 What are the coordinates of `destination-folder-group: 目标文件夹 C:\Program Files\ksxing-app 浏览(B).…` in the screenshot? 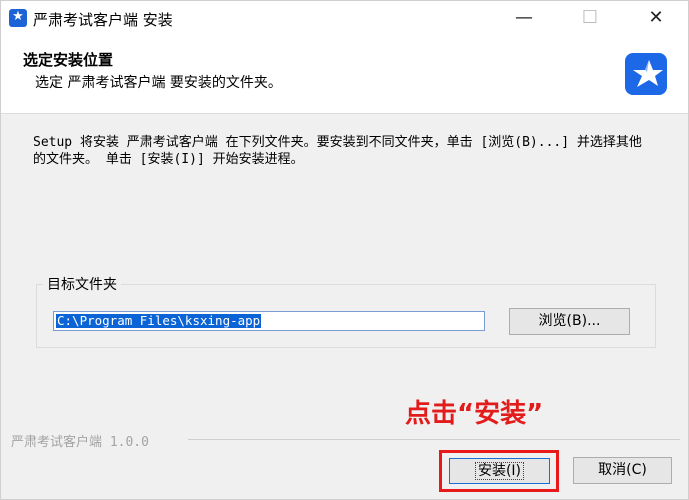 It's located at (346, 311).